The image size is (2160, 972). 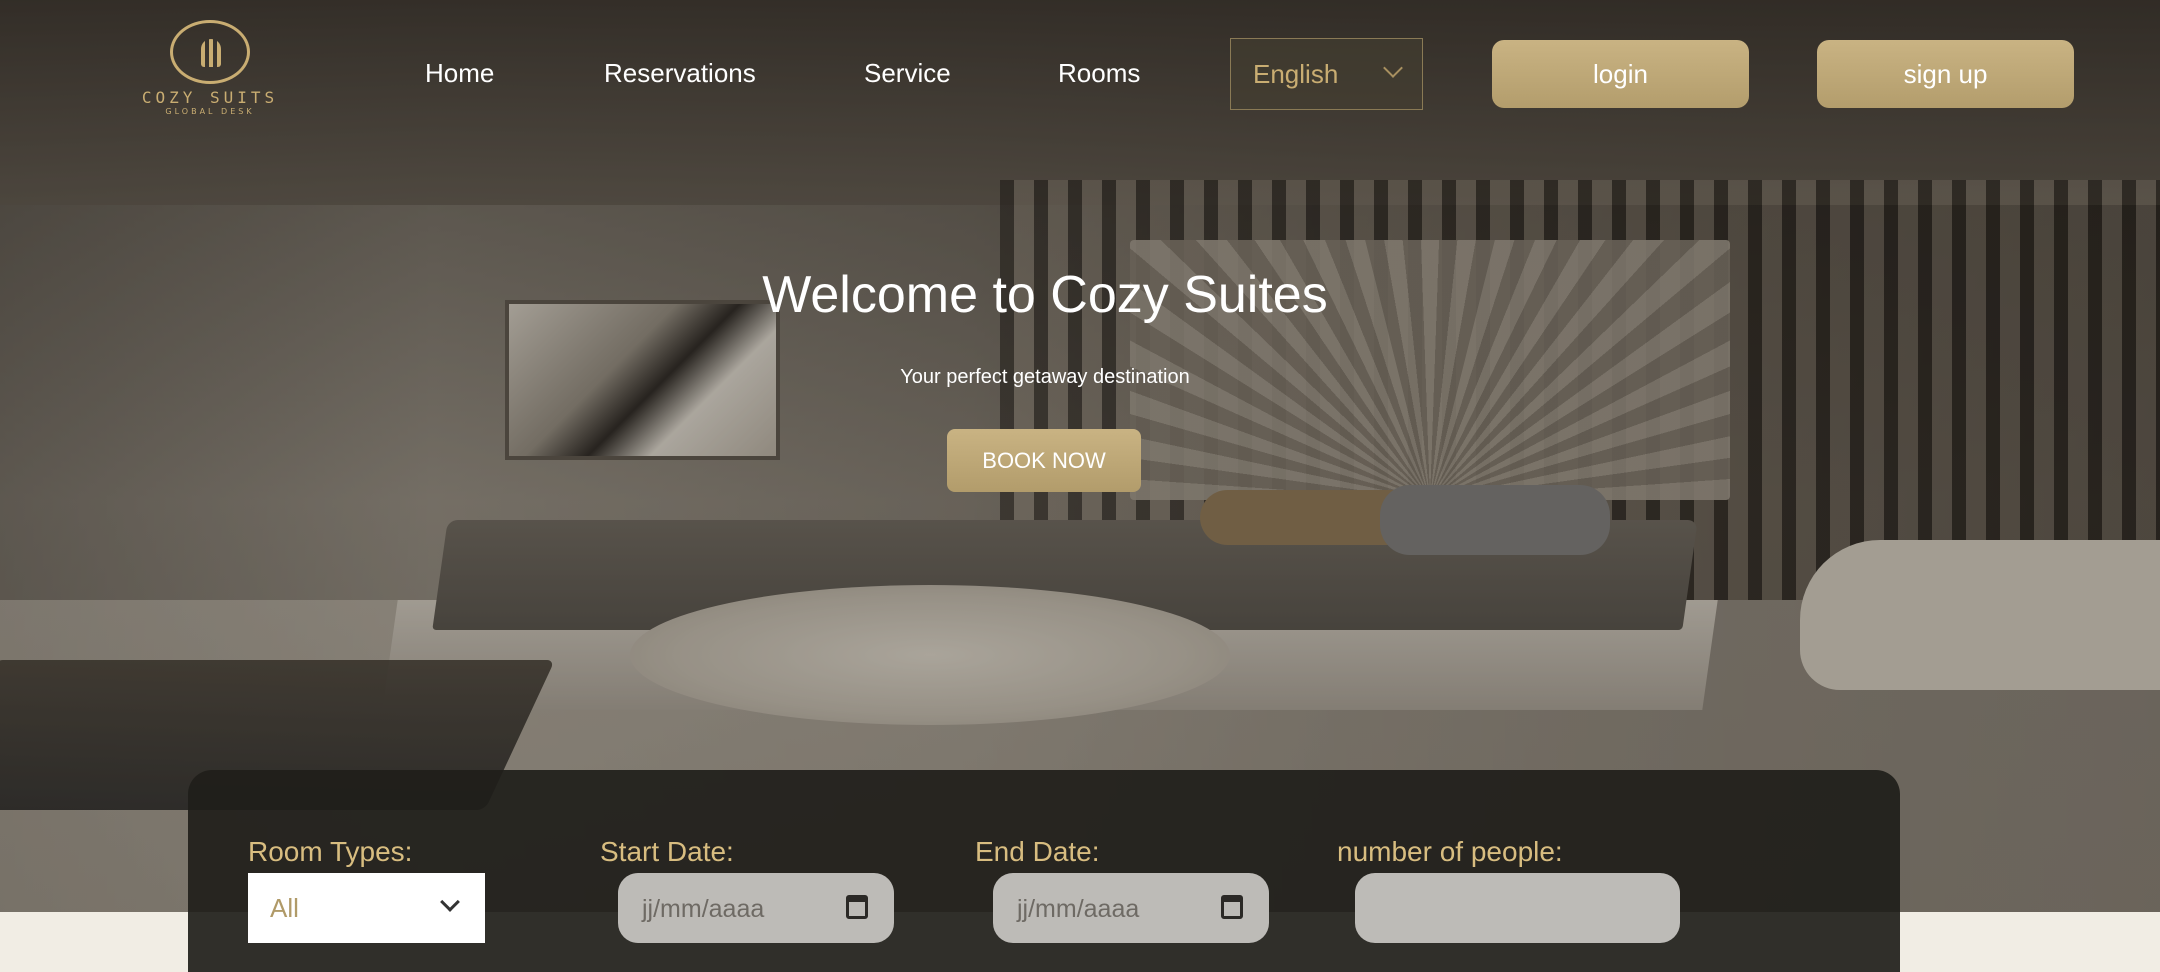 What do you see at coordinates (907, 76) in the screenshot?
I see `nav-service-link: Service` at bounding box center [907, 76].